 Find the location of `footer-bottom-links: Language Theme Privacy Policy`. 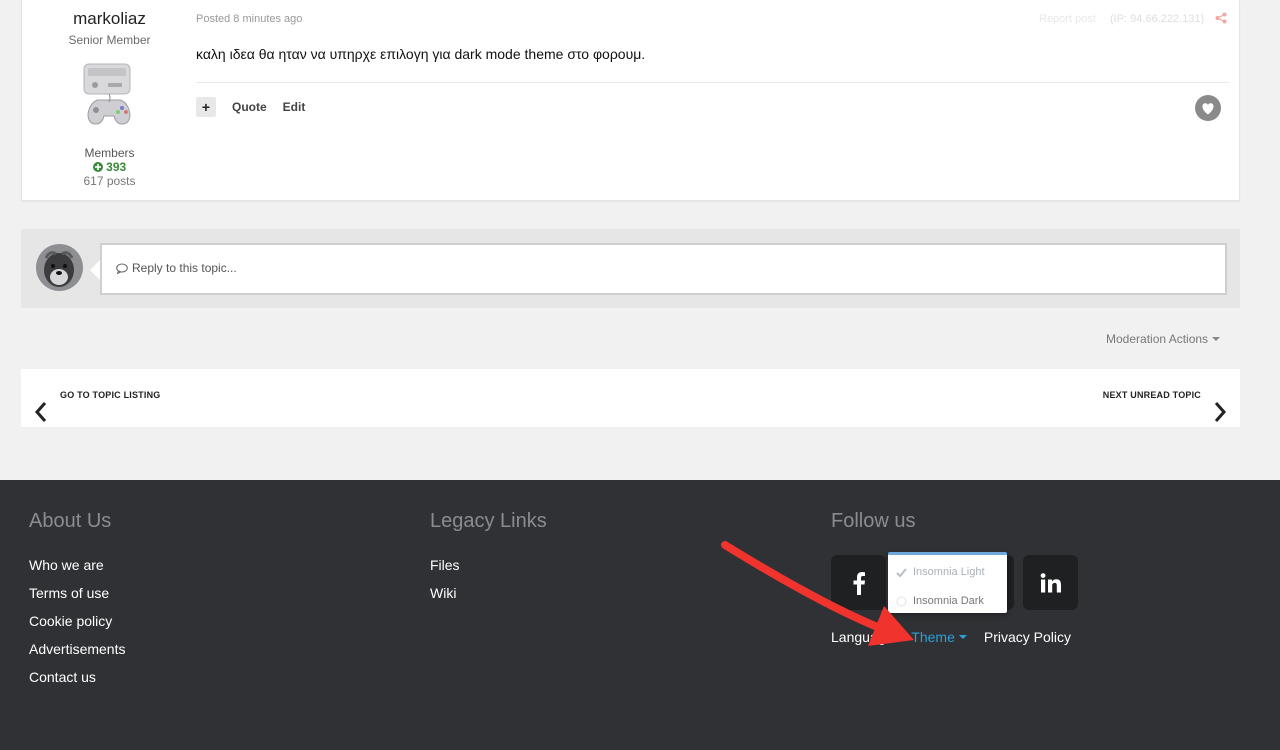

footer-bottom-links: Language Theme Privacy Policy is located at coordinates (951, 637).